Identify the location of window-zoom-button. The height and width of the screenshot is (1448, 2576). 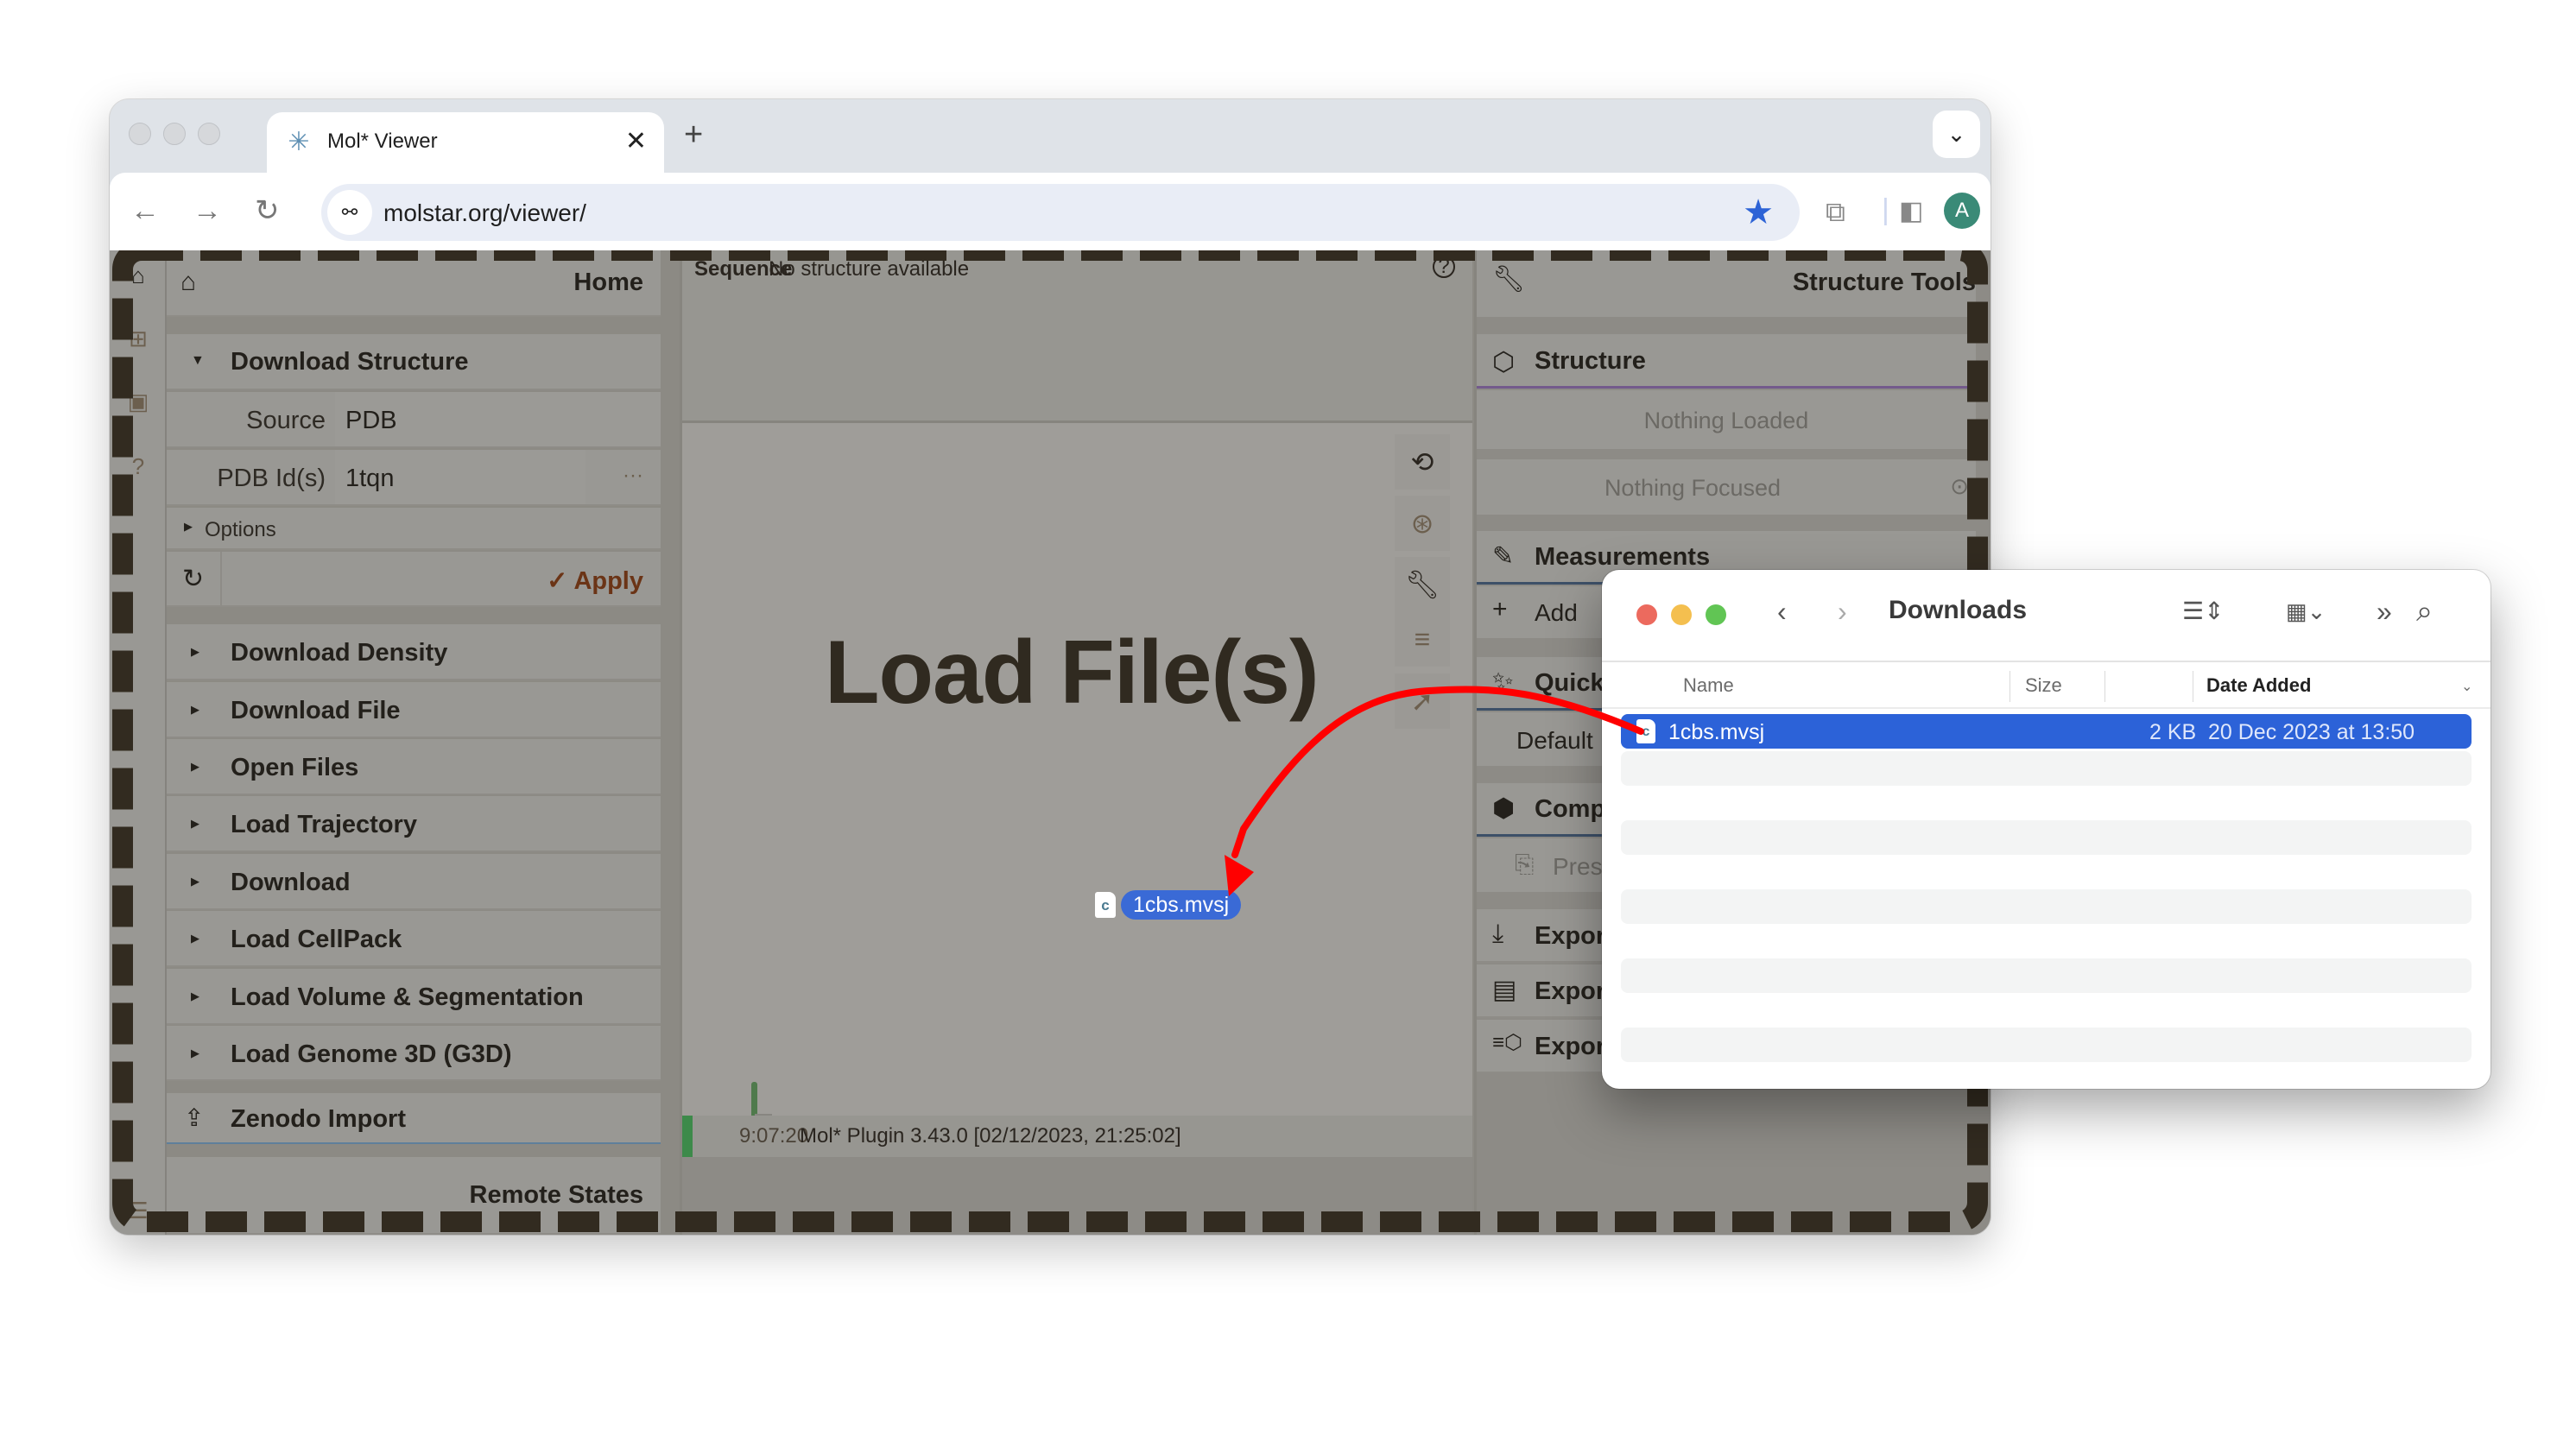
(209, 134).